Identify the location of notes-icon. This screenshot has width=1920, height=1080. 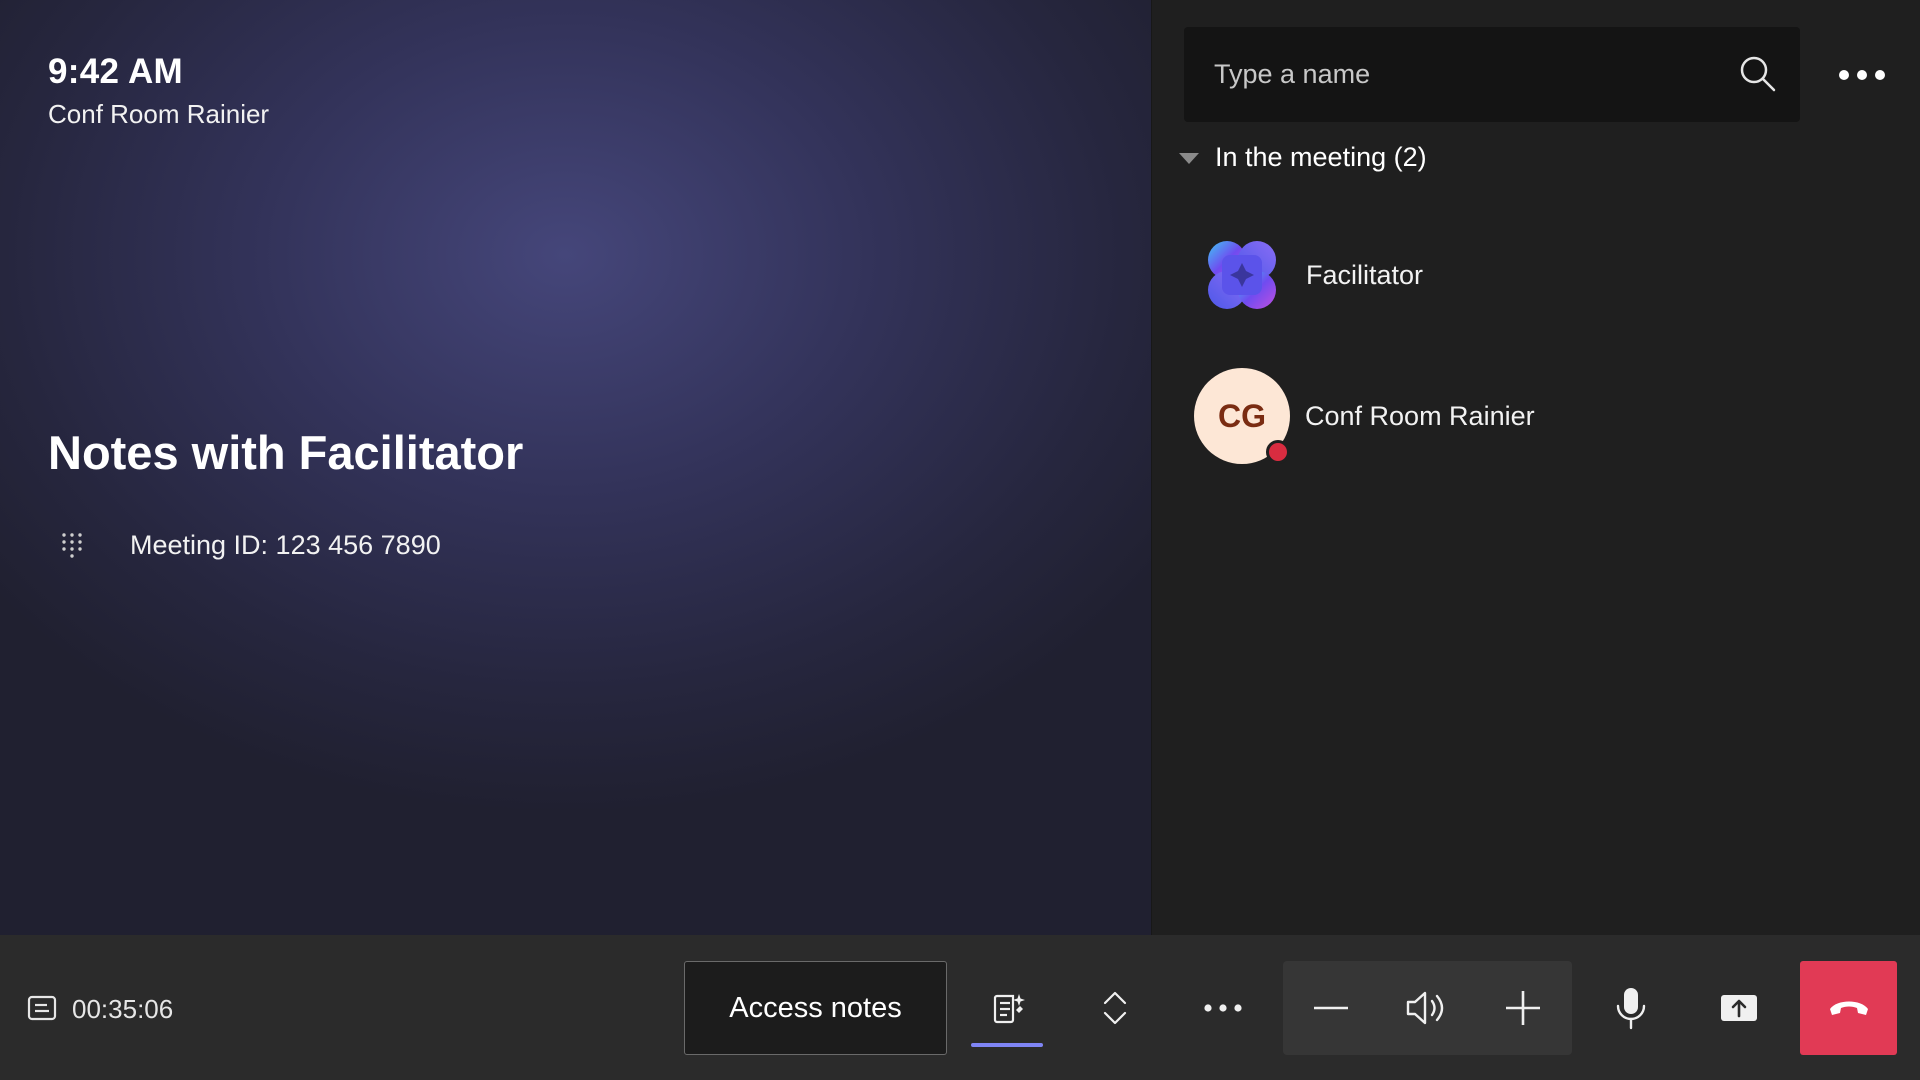
(1009, 1009).